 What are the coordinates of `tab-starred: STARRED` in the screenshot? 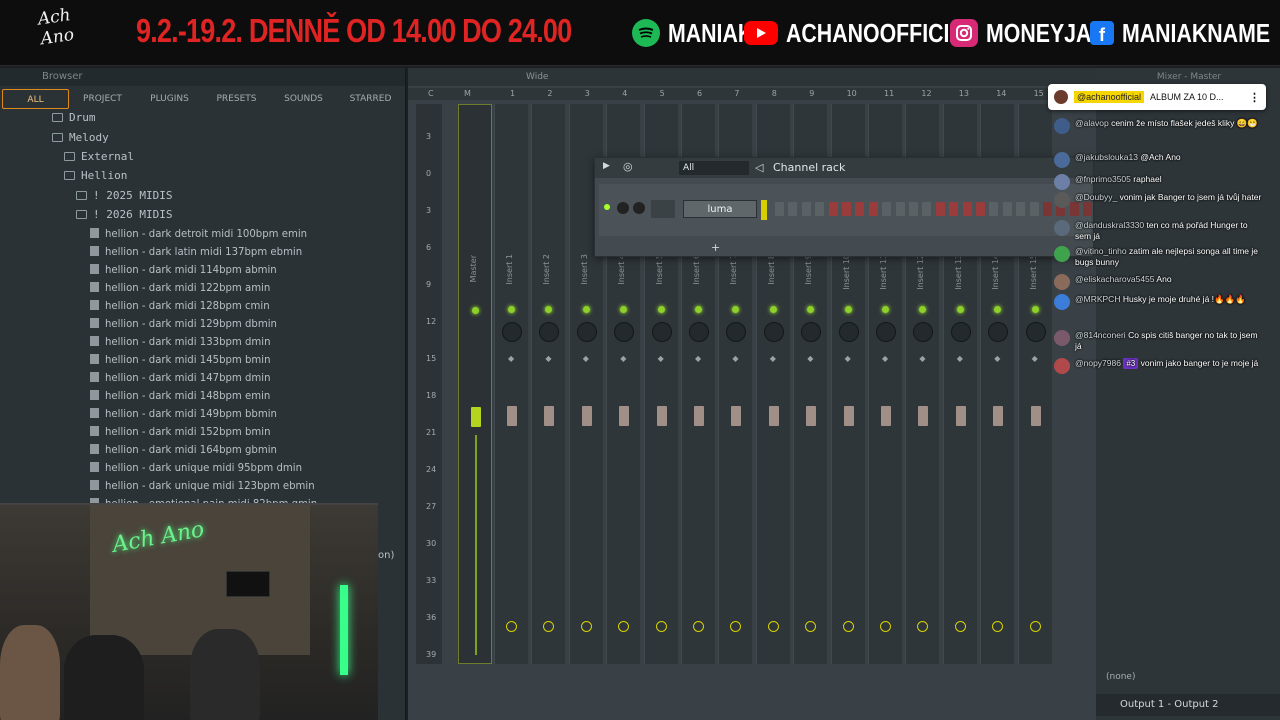 It's located at (370, 99).